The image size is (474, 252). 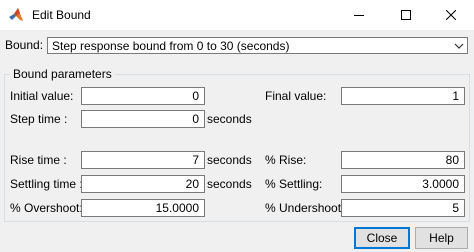 I want to click on matlab-logo-icon, so click(x=16, y=14).